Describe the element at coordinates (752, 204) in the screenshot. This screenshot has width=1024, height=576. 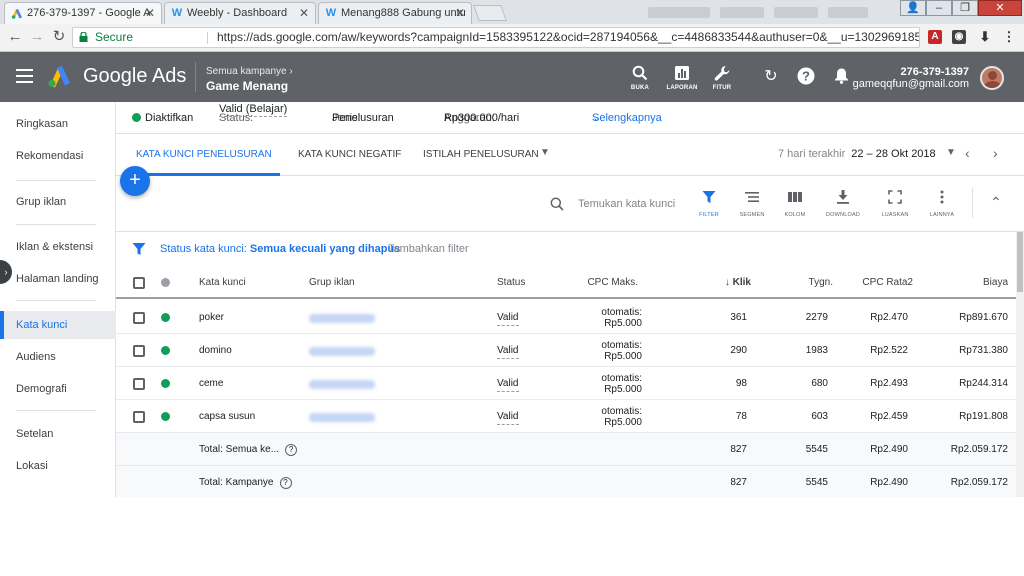
I see `segment-button: SEGMEN` at that location.